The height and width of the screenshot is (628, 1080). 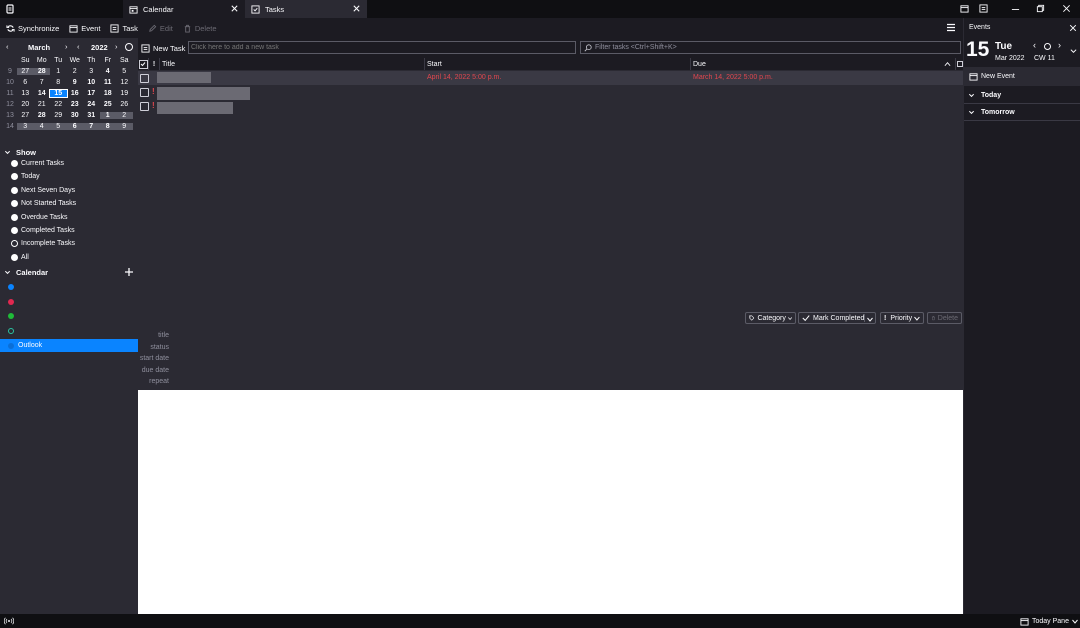 I want to click on next-year-icon: ›, so click(x=116, y=46).